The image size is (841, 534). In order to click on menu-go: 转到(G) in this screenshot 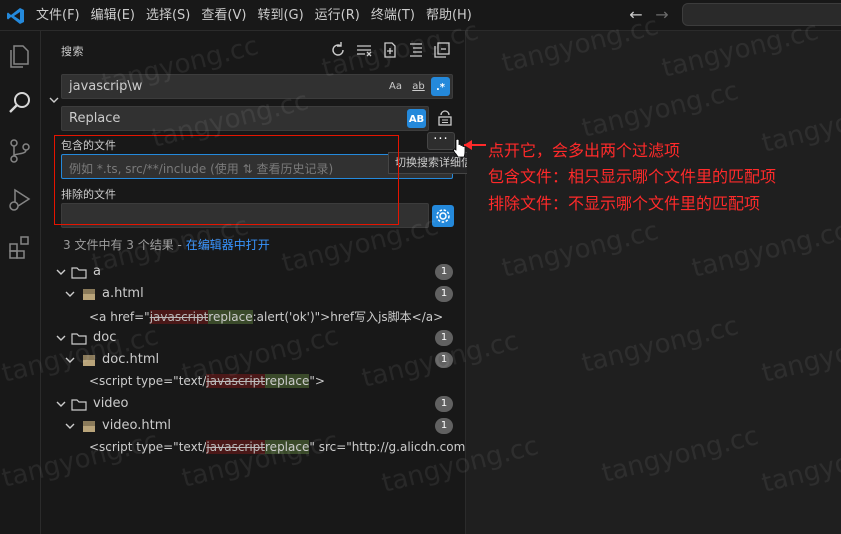, I will do `click(280, 15)`.